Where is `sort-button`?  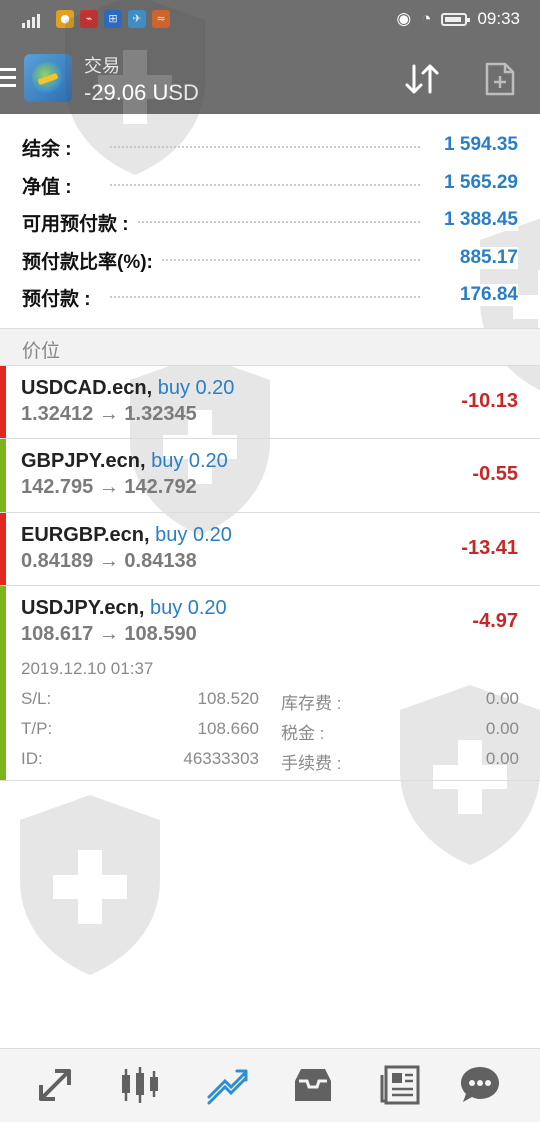
sort-button is located at coordinates (423, 79).